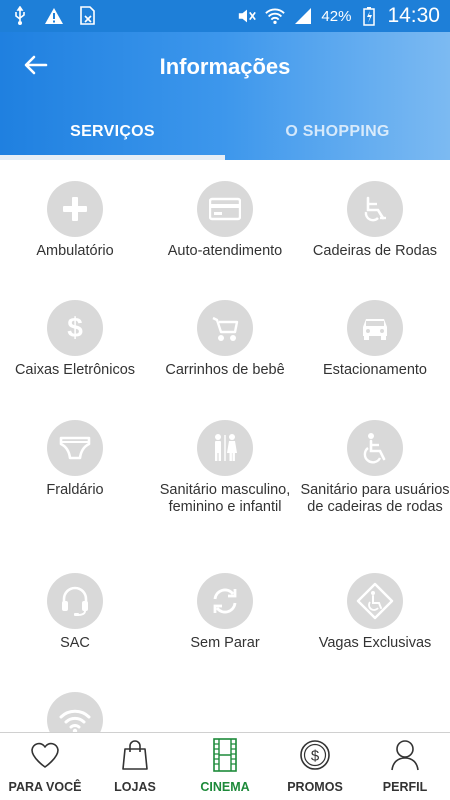 This screenshot has width=450, height=800. I want to click on service-fraldario: Fraldário, so click(75, 459).